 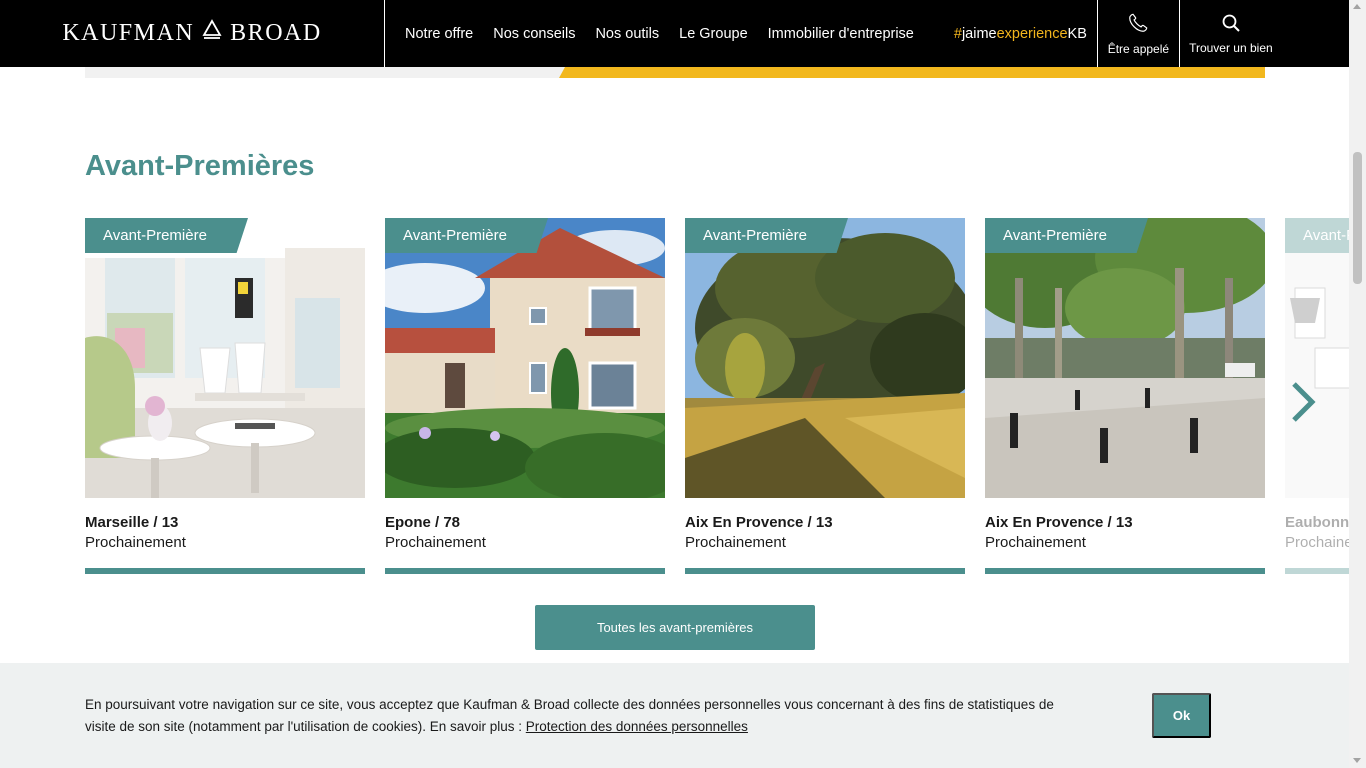 I want to click on call-me-button: Être appelé, so click(x=1137, y=33).